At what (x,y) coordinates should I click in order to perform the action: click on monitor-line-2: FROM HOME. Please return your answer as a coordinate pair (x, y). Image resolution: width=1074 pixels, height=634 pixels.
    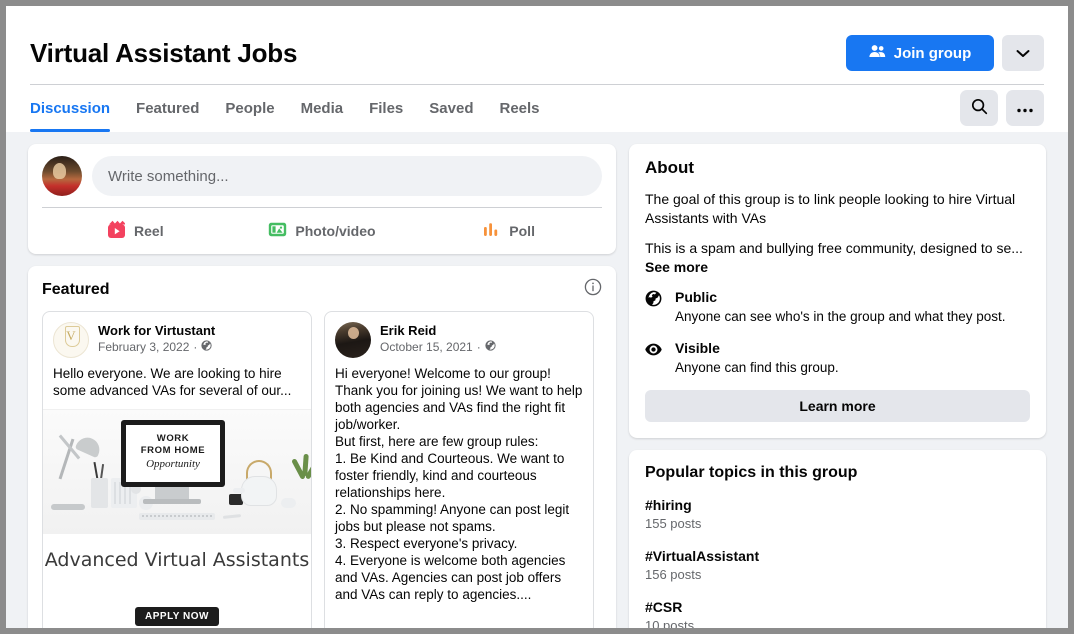
    Looking at the image, I should click on (173, 450).